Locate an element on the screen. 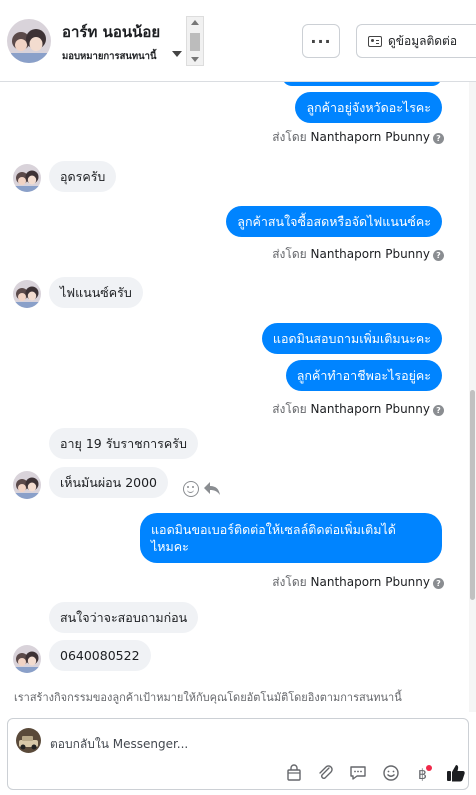 The height and width of the screenshot is (795, 476). like-icon is located at coordinates (456, 773).